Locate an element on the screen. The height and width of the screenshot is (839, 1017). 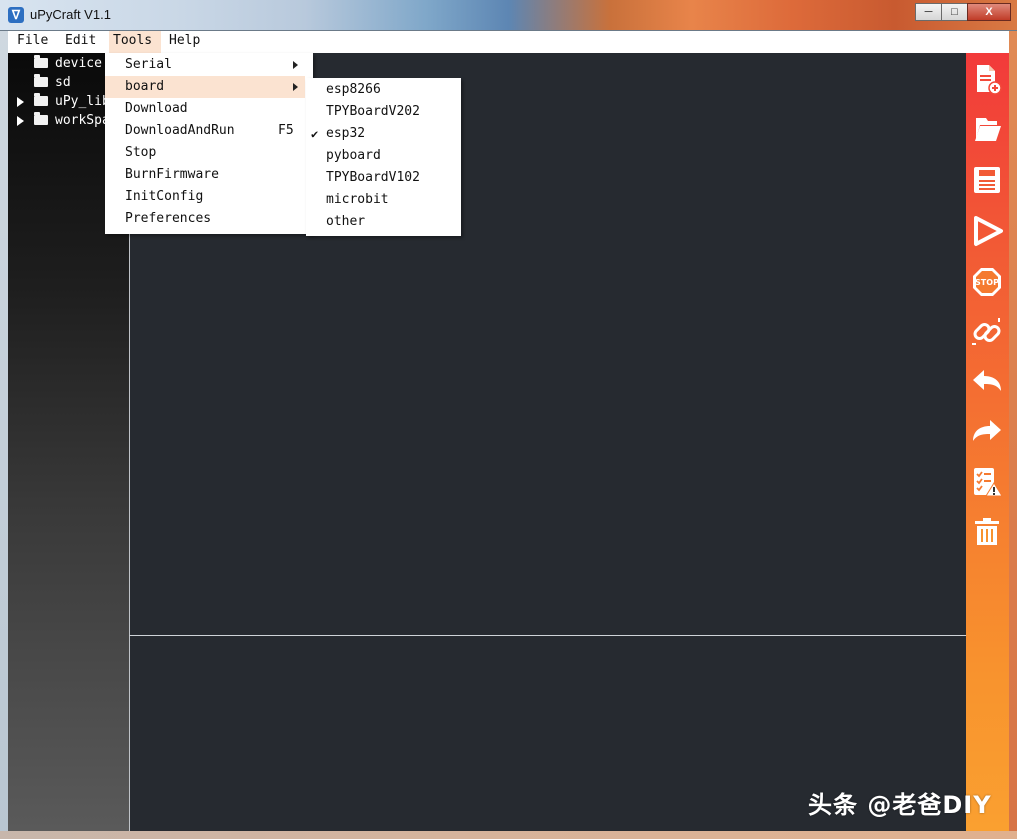
board-option-pyboard: pyboard is located at coordinates (383, 156).